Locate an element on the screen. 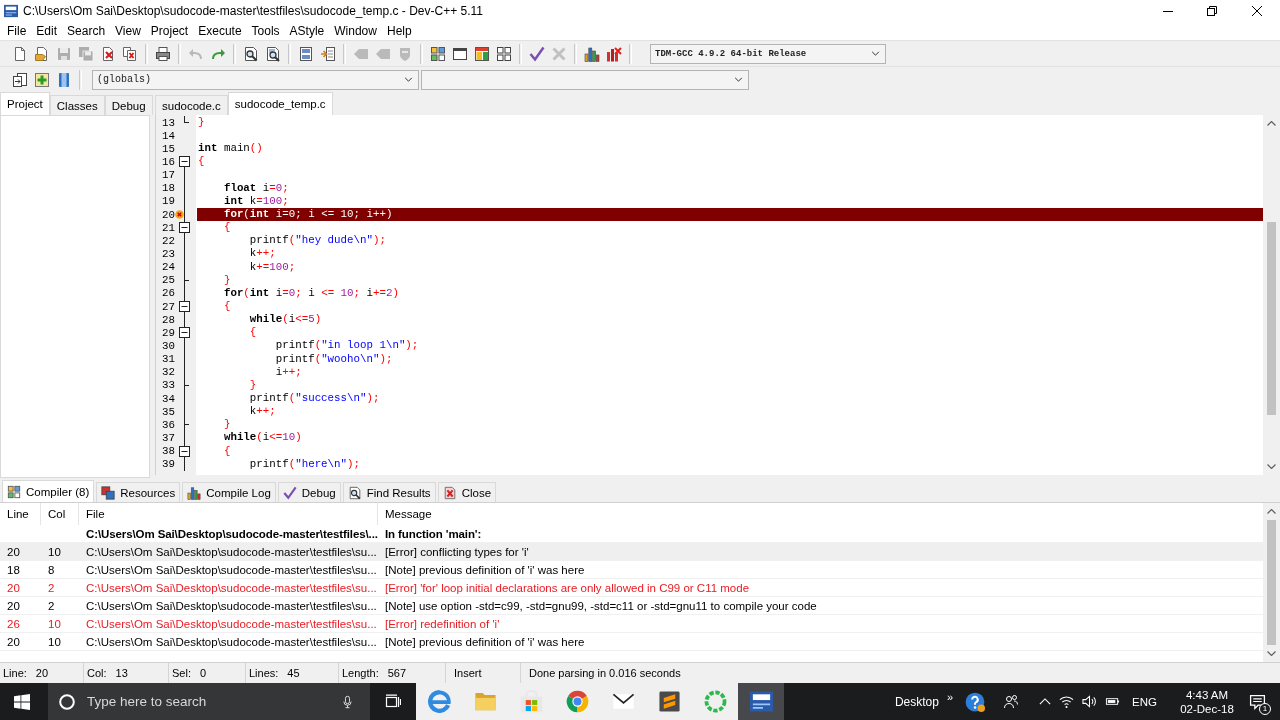  minimize-icon is located at coordinates (1168, 11).